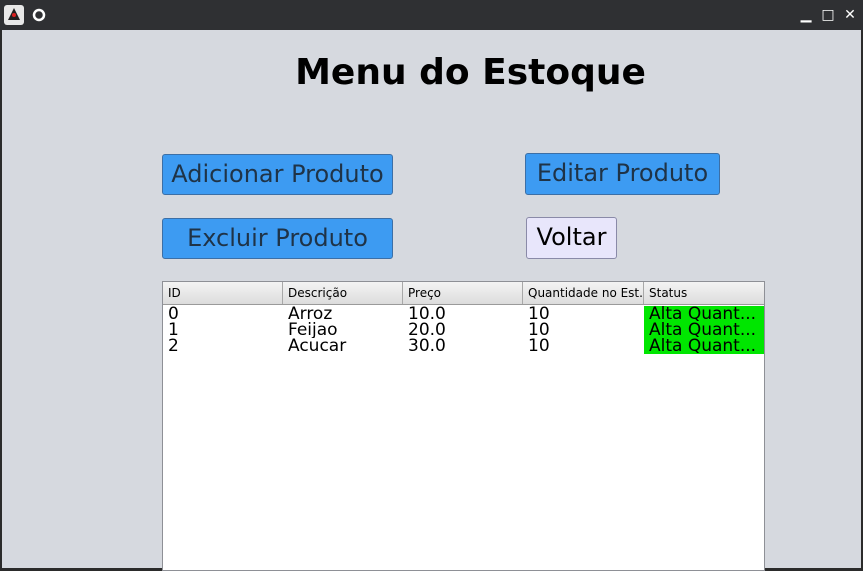 Image resolution: width=863 pixels, height=571 pixels. What do you see at coordinates (427, 346) in the screenshot?
I see `cell-price: 30.0` at bounding box center [427, 346].